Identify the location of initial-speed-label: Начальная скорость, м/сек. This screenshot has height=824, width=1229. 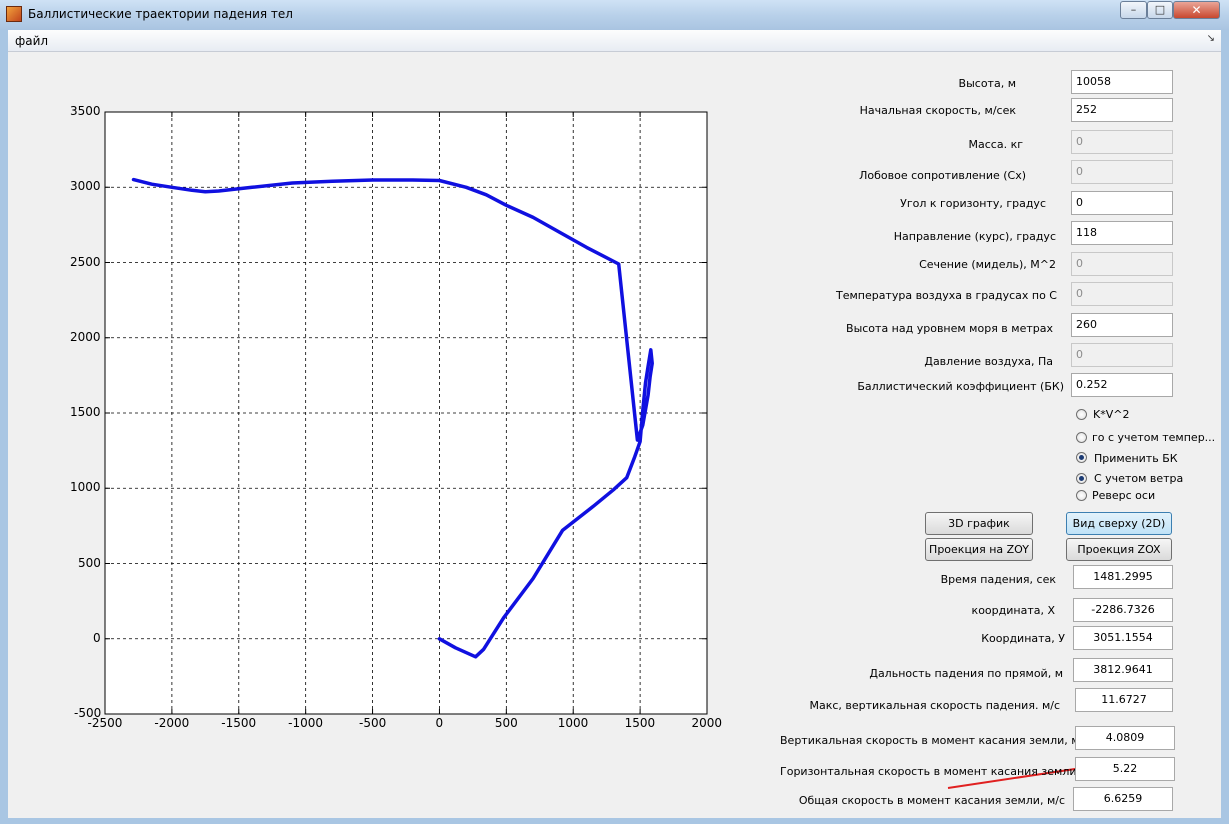
(937, 110).